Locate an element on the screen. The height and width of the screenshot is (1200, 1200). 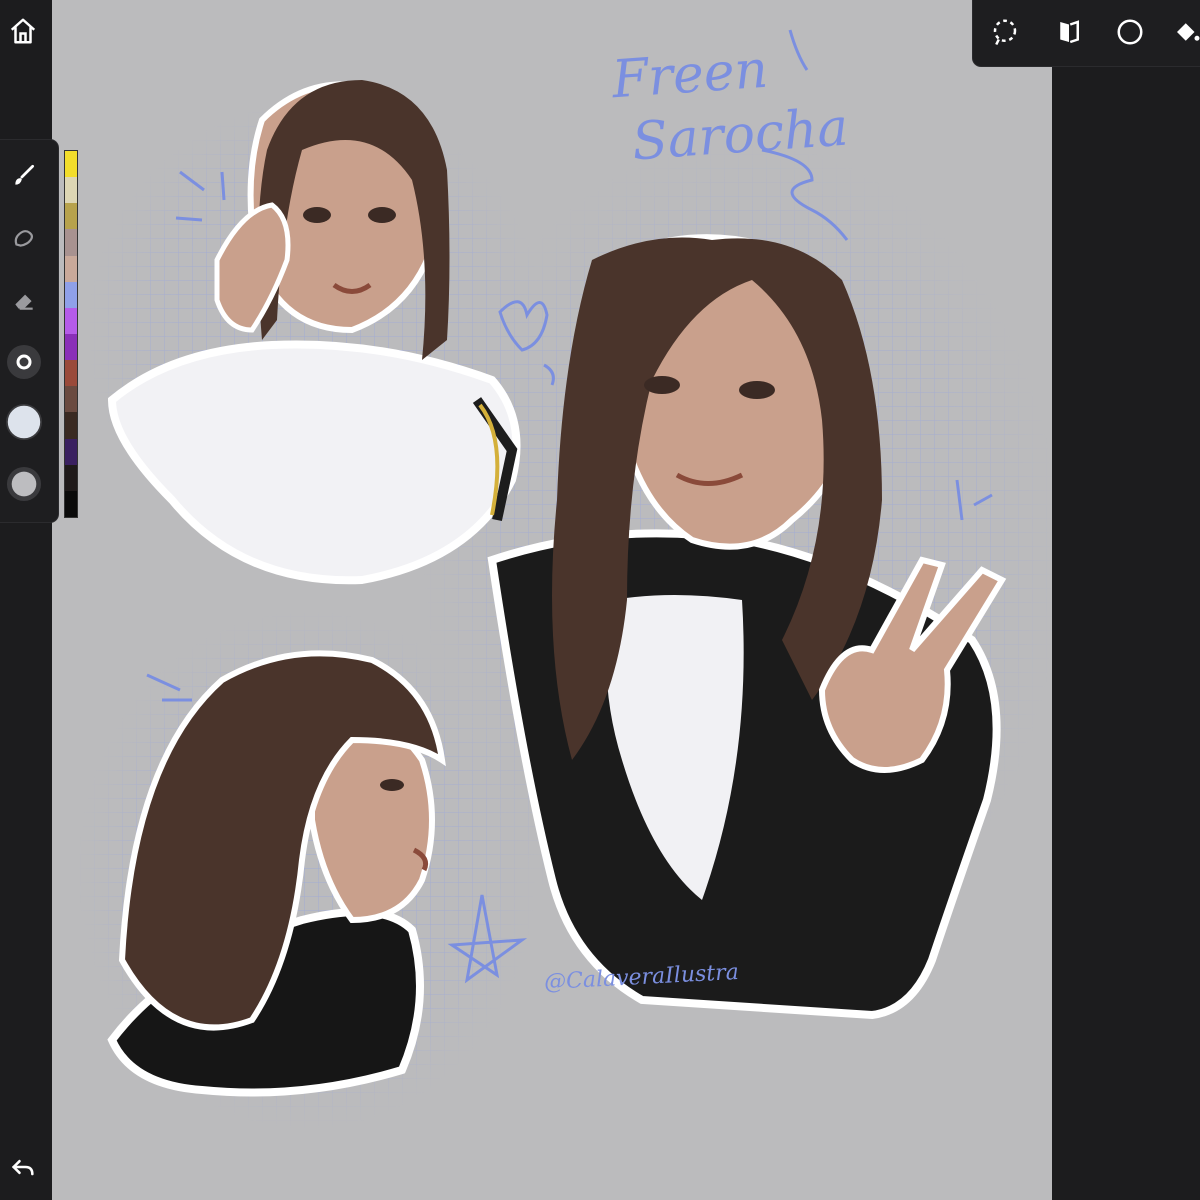
right-sidebar is located at coordinates (1126, 600).